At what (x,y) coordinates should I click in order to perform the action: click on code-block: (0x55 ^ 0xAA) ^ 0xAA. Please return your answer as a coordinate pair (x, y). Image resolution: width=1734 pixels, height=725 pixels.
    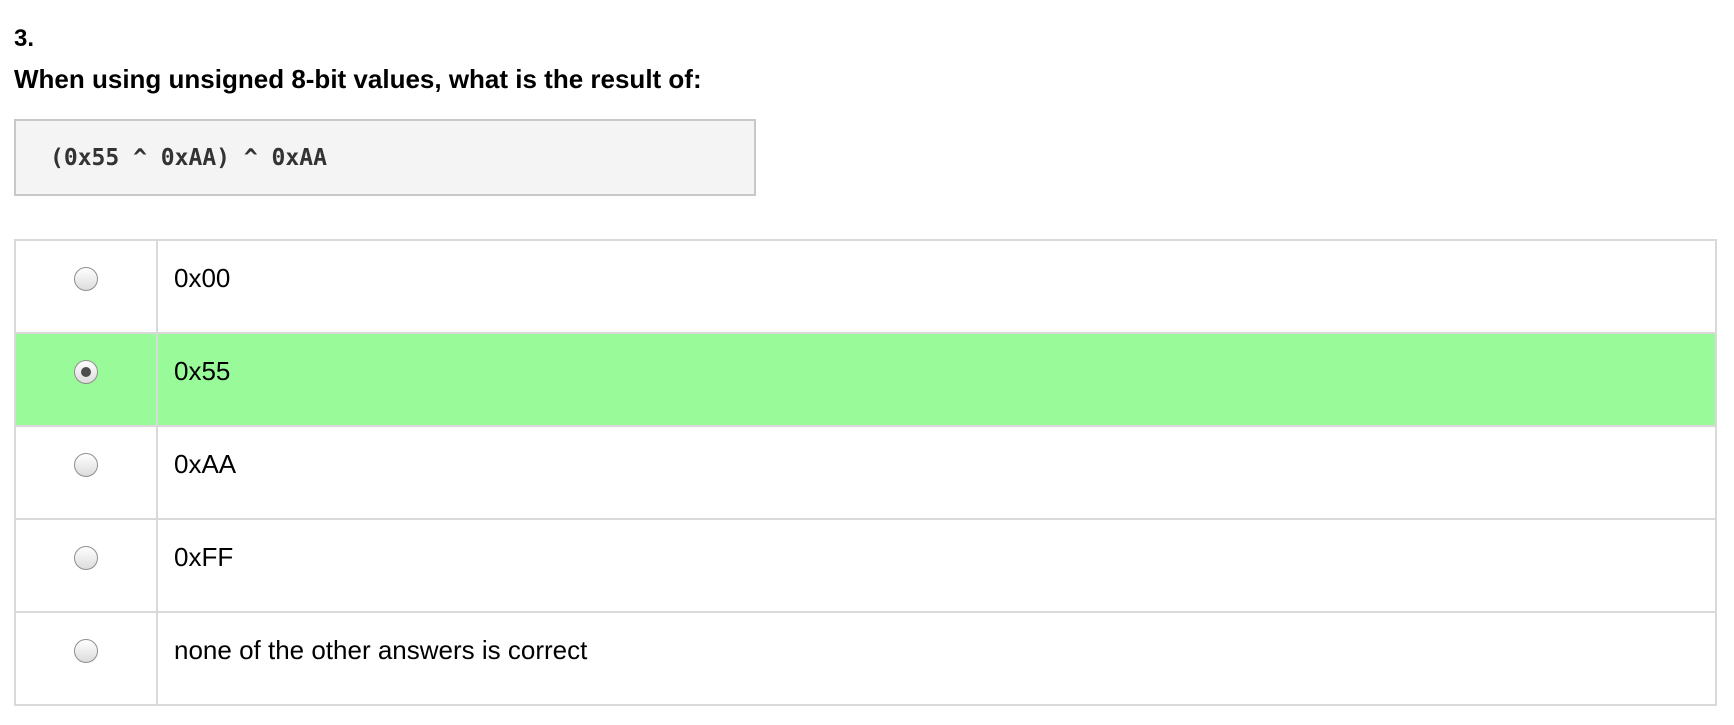
    Looking at the image, I should click on (385, 157).